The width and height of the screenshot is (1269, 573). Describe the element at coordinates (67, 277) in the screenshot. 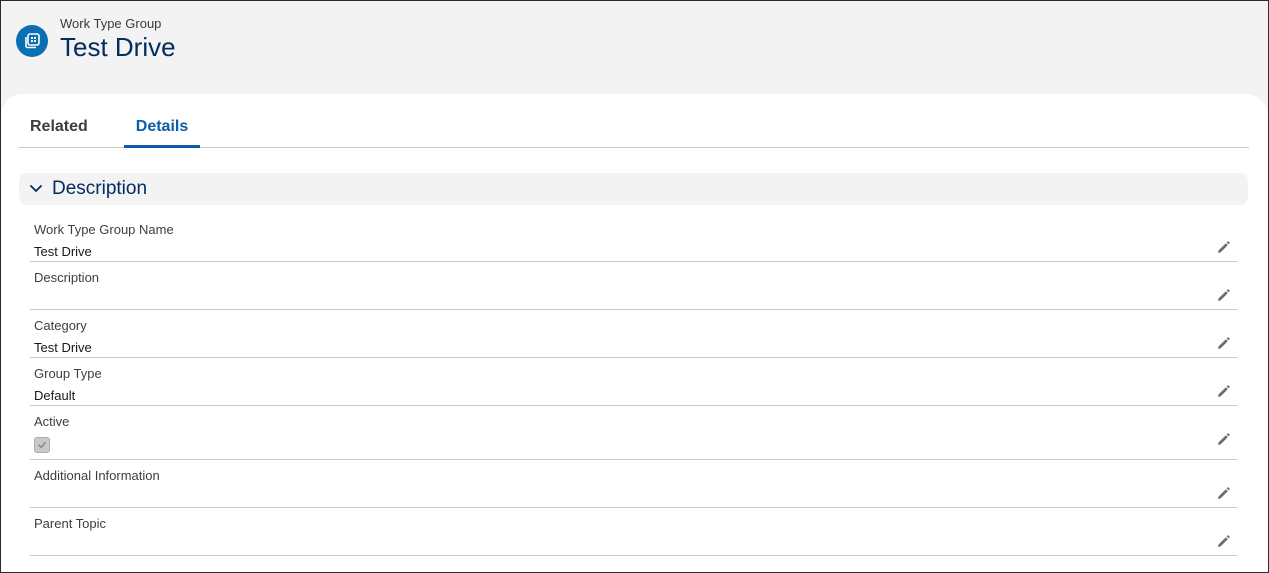

I see `field-label: Description` at that location.